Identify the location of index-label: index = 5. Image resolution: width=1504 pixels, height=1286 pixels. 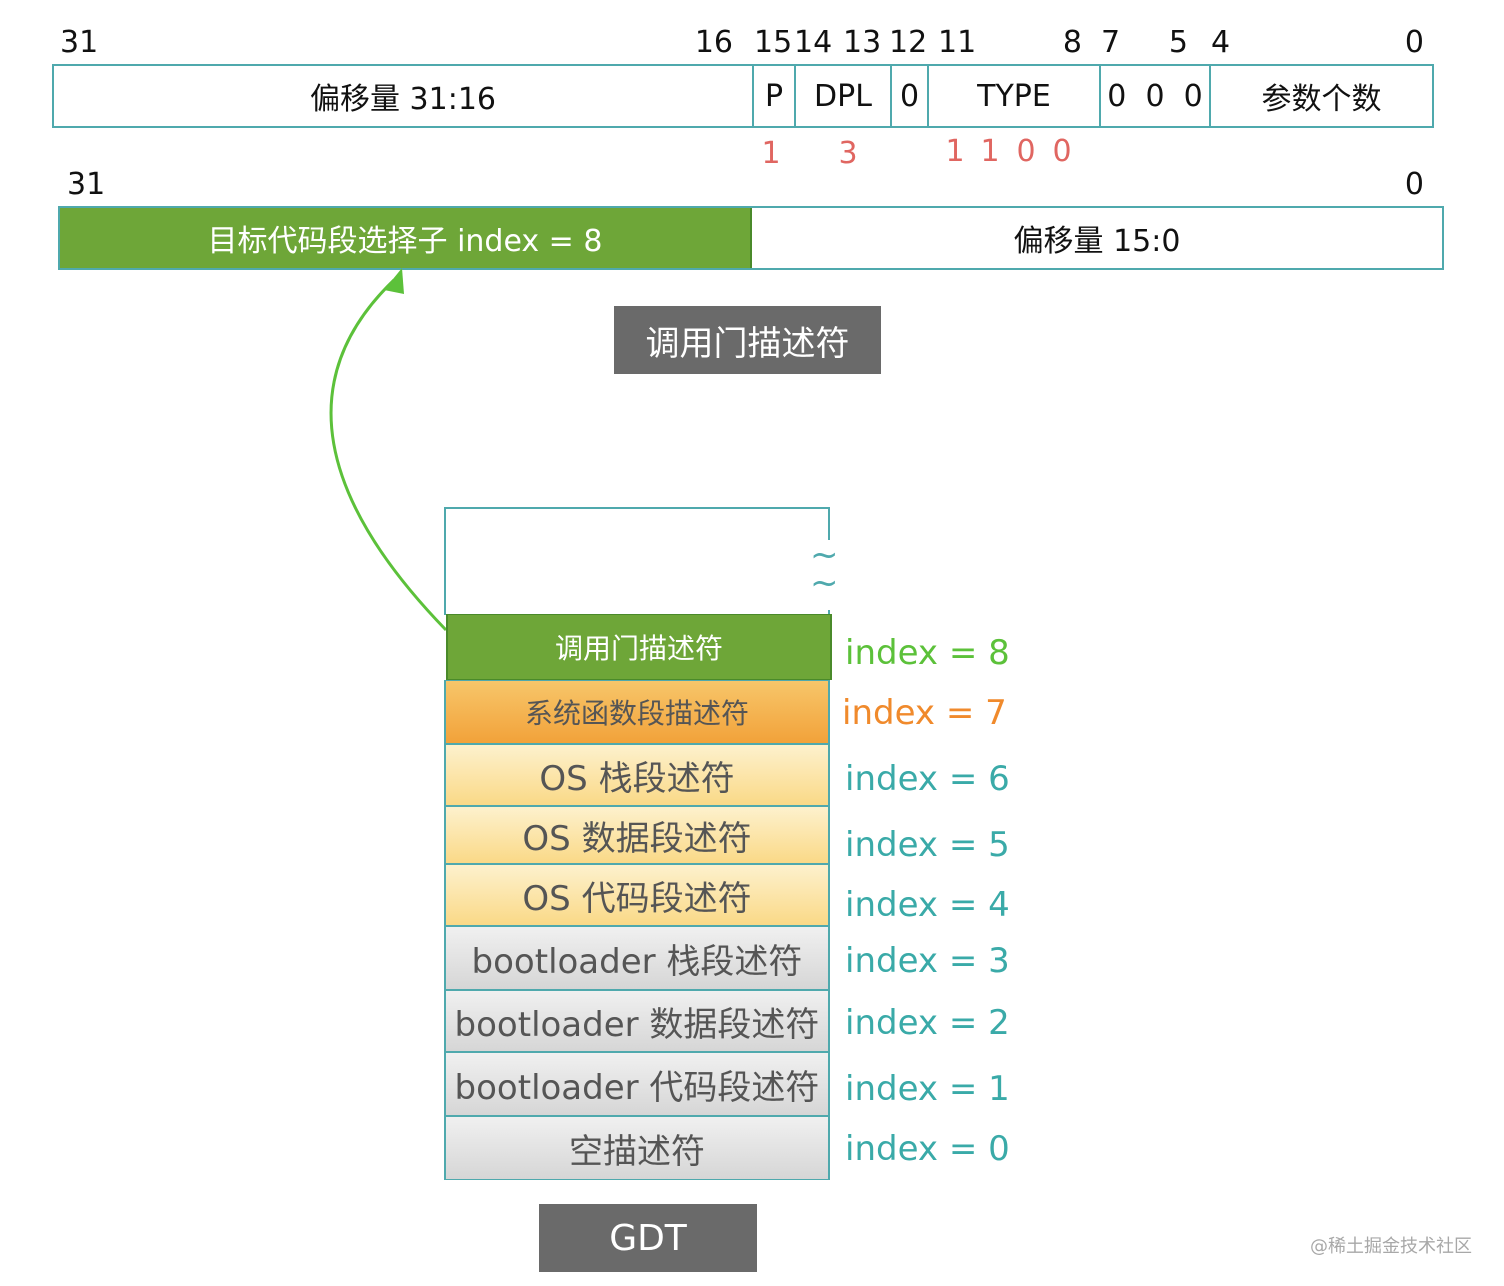
(927, 845).